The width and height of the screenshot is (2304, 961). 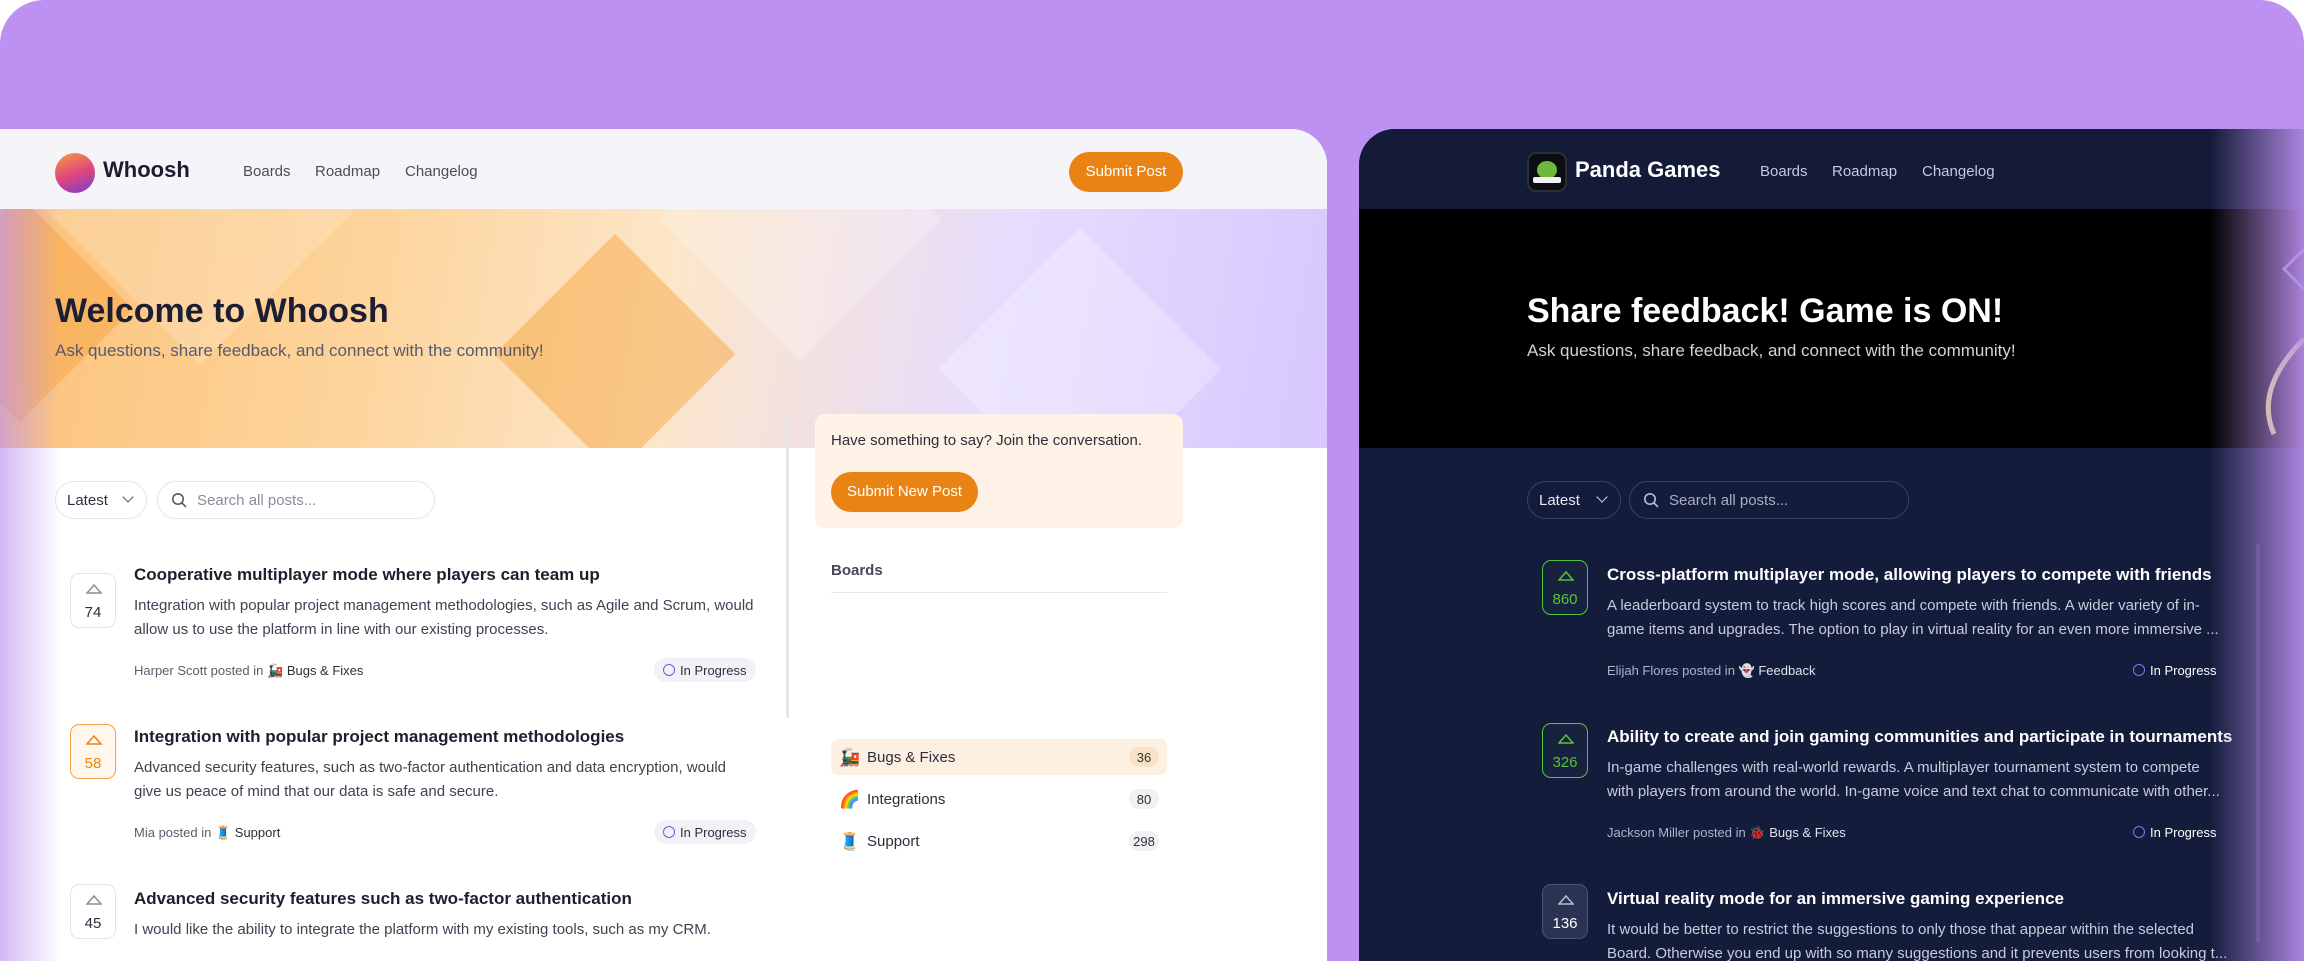 What do you see at coordinates (1547, 172) in the screenshot?
I see `panda-logo-icon` at bounding box center [1547, 172].